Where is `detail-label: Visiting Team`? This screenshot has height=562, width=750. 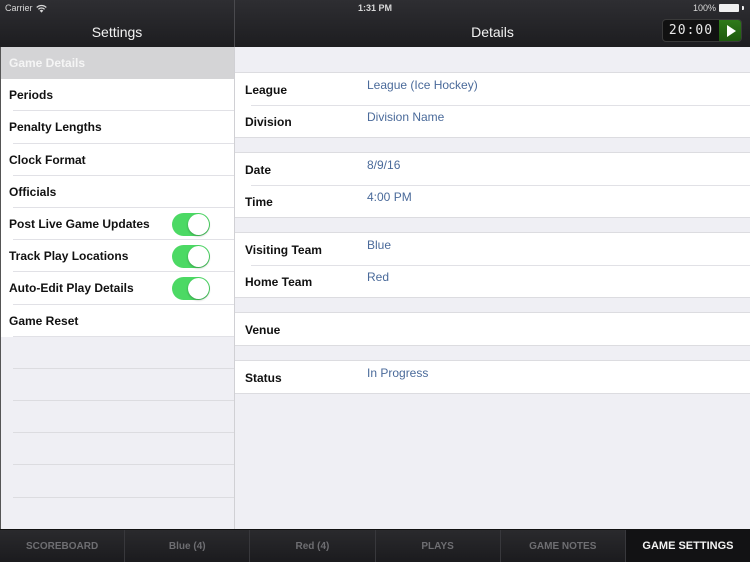
detail-label: Visiting Team is located at coordinates (283, 250).